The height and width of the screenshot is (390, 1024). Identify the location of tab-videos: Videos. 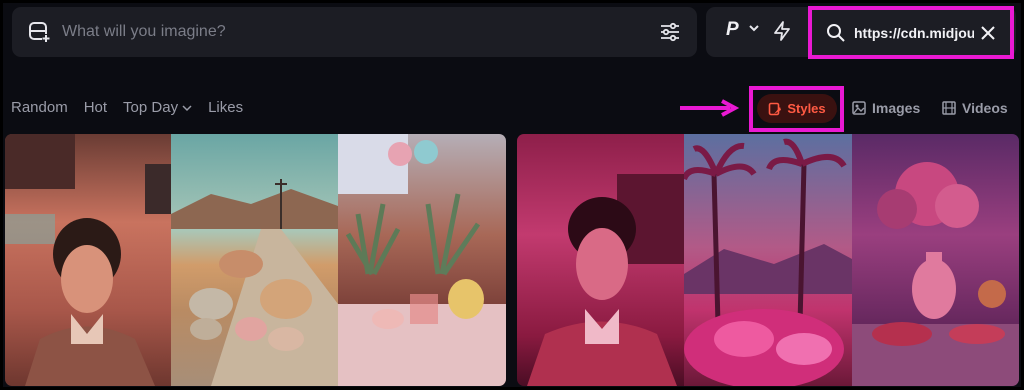
(975, 108).